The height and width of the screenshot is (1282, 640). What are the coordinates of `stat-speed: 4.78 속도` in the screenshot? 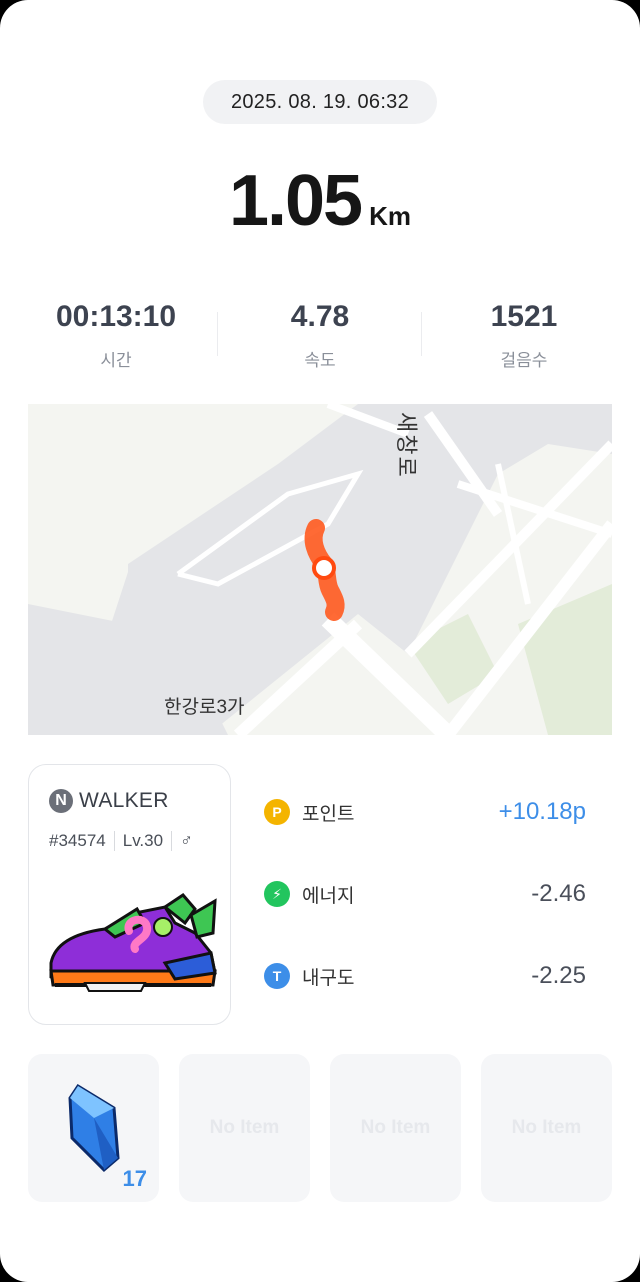 It's located at (320, 335).